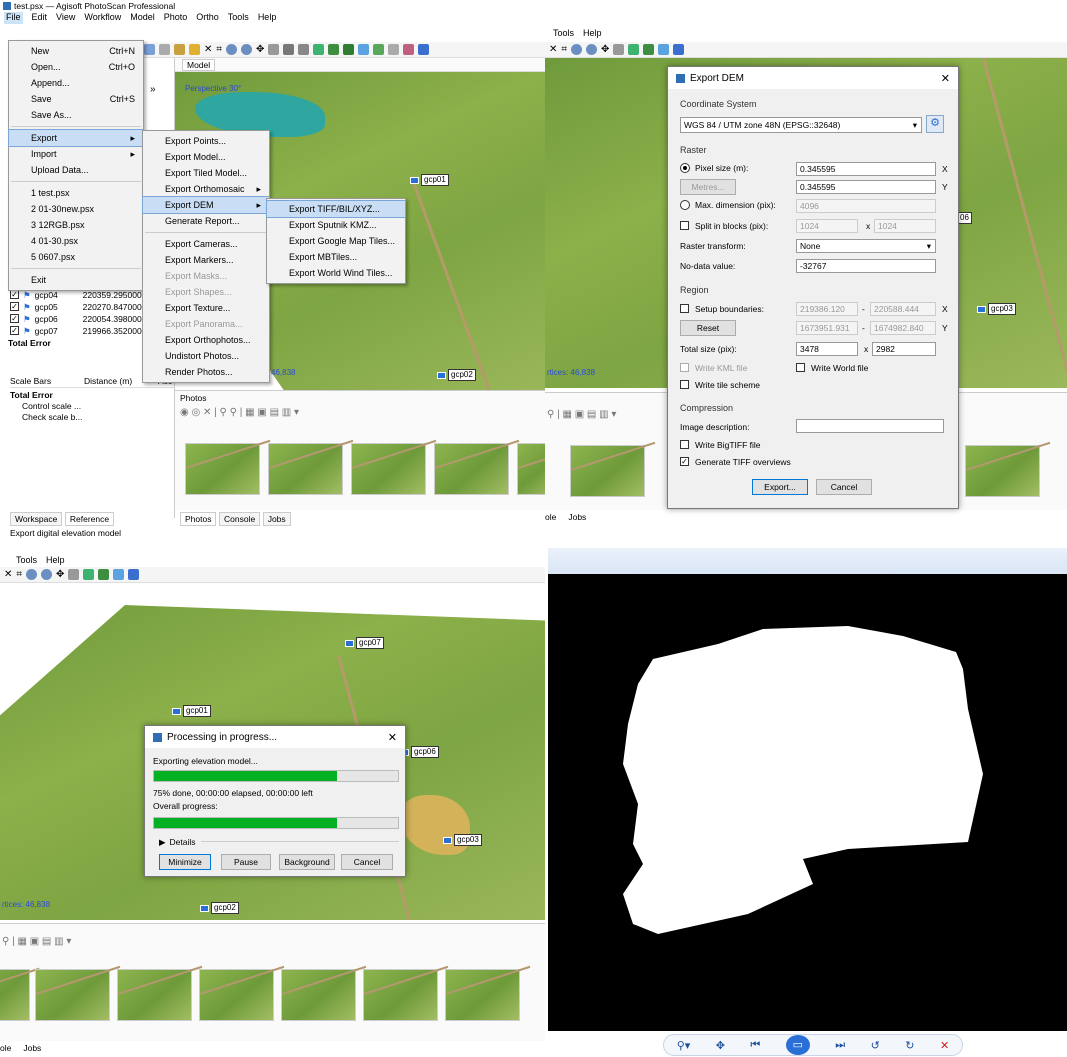 The height and width of the screenshot is (1057, 1067). I want to click on menu-file: File, so click(13, 18).